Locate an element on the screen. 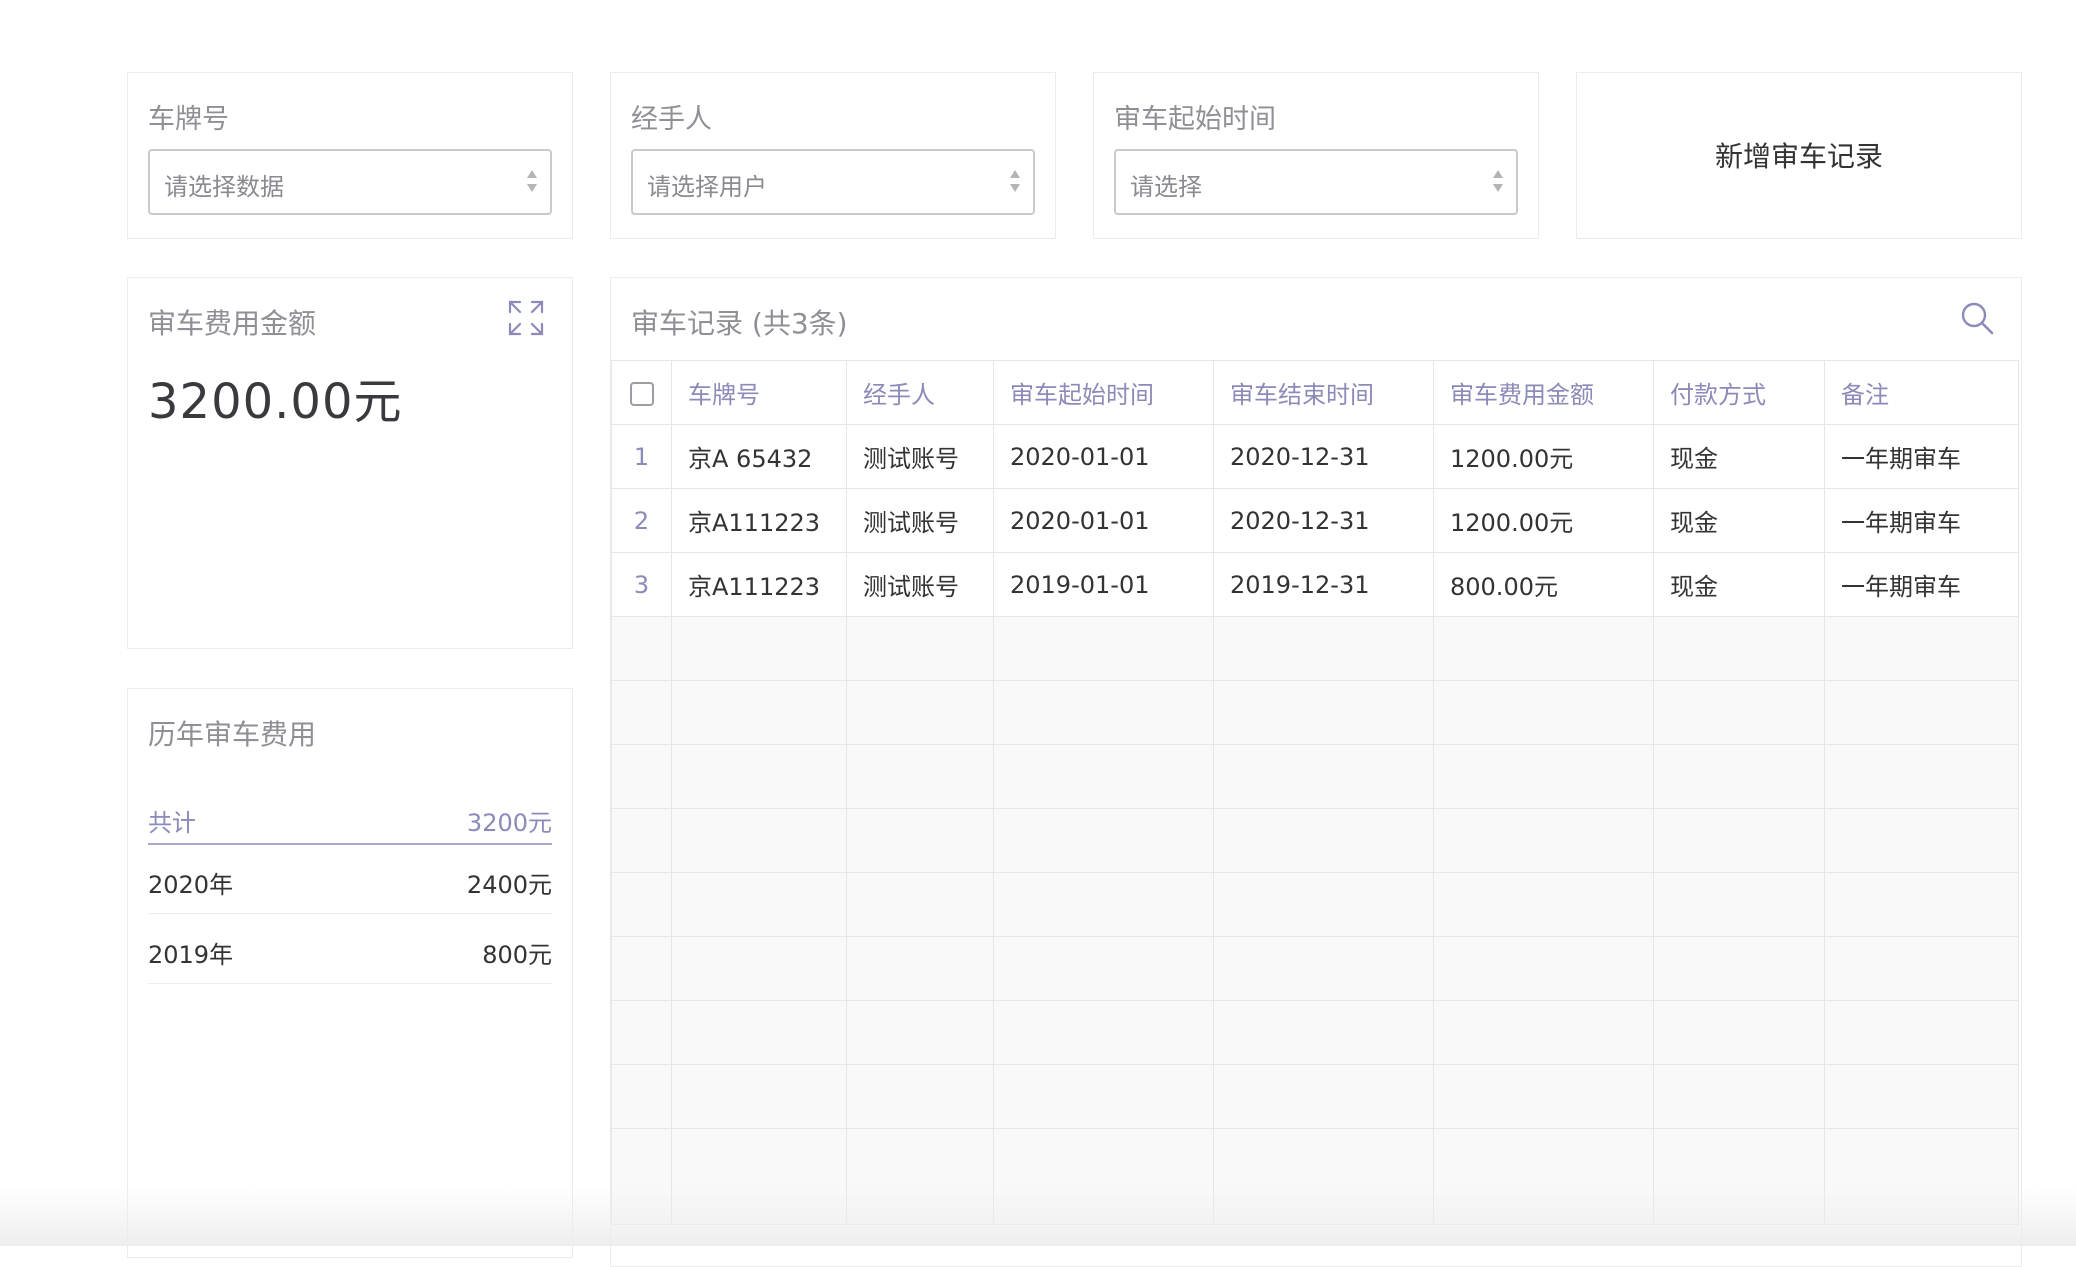  expand-icon is located at coordinates (526, 318).